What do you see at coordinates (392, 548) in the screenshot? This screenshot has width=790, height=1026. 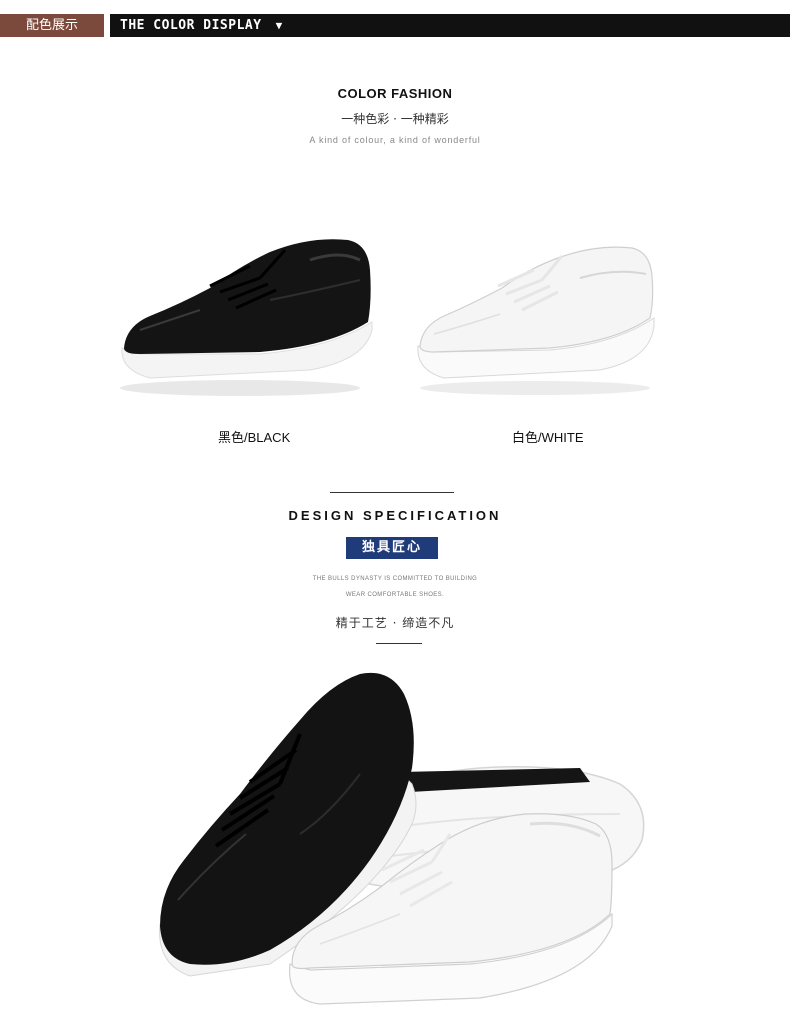 I see `craftsmanship-badge: 独具匠心` at bounding box center [392, 548].